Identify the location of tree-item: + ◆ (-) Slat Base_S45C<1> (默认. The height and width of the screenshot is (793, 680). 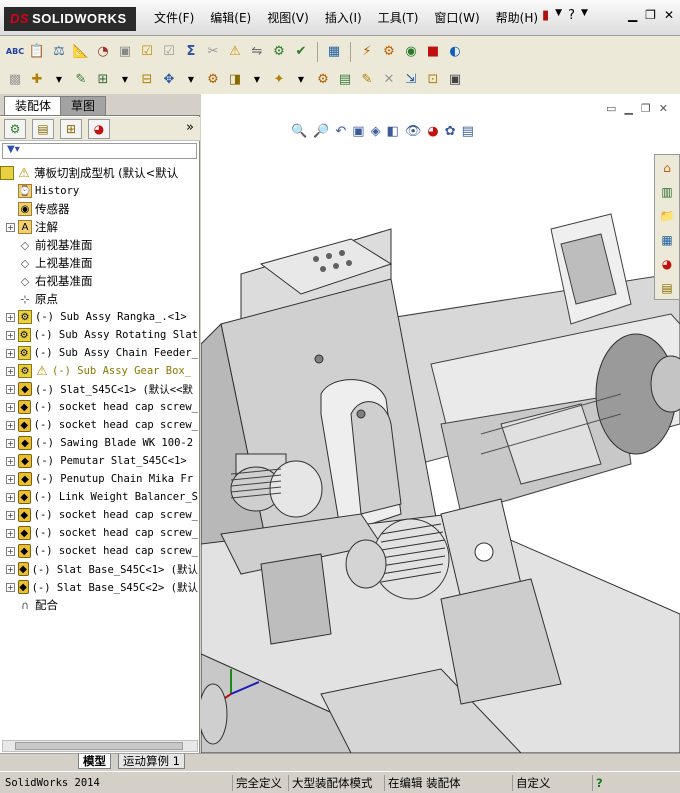
(99, 569).